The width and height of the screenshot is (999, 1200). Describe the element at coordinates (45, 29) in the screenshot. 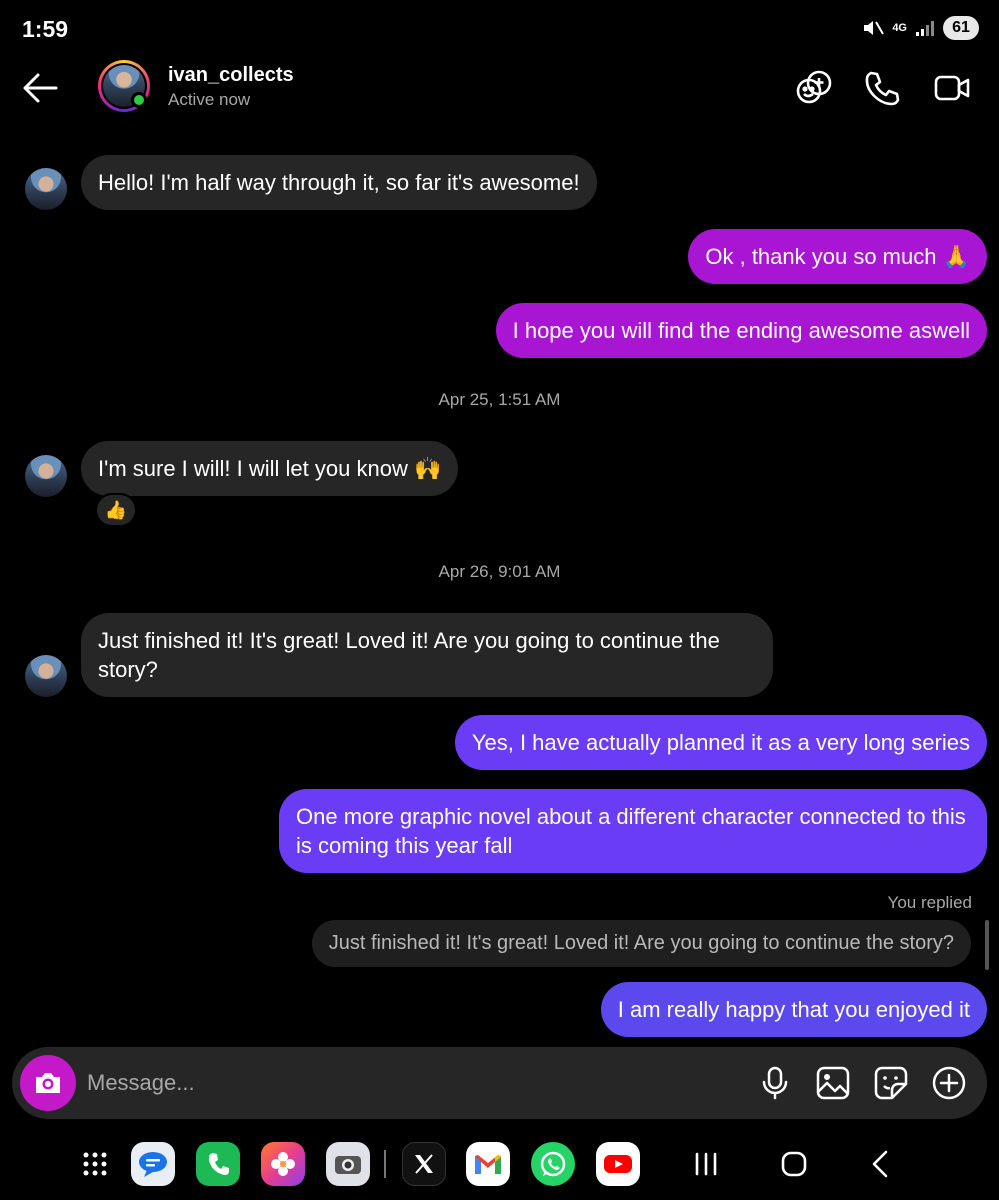

I see `status-time: 1:59` at that location.